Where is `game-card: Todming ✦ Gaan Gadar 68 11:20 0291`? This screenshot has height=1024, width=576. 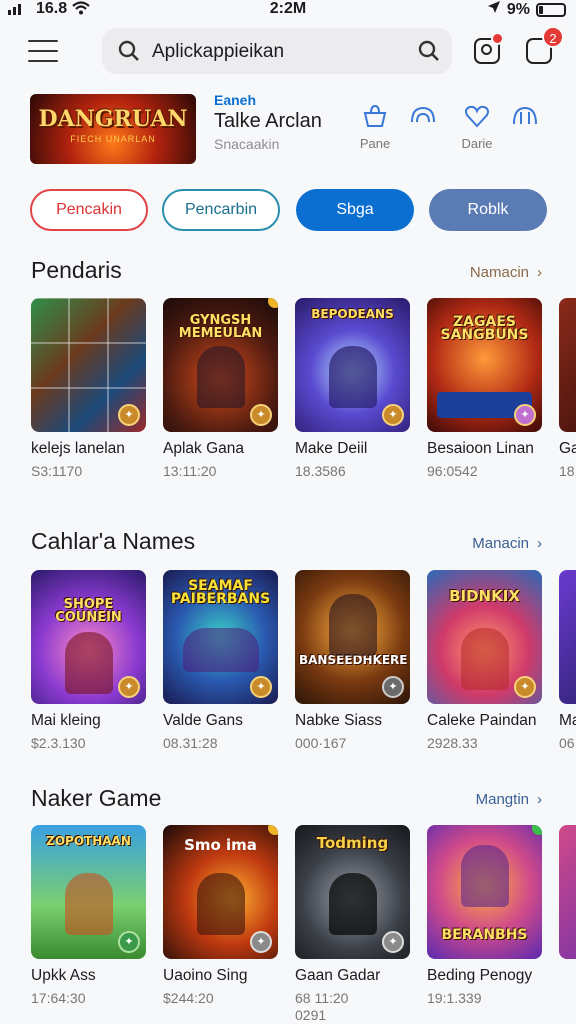 game-card: Todming ✦ Gaan Gadar 68 11:20 0291 is located at coordinates (352, 924).